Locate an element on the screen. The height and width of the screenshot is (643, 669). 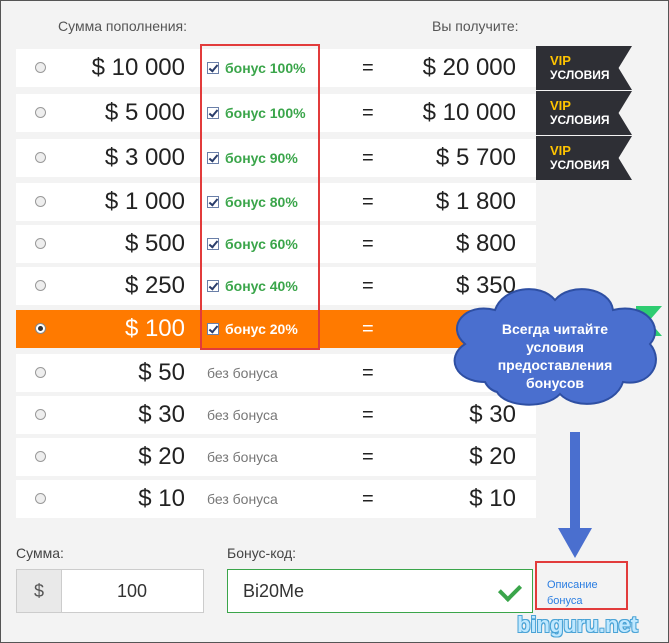
deposit-option-row: $ 20 без бонуса = $ 20 is located at coordinates (276, 457).